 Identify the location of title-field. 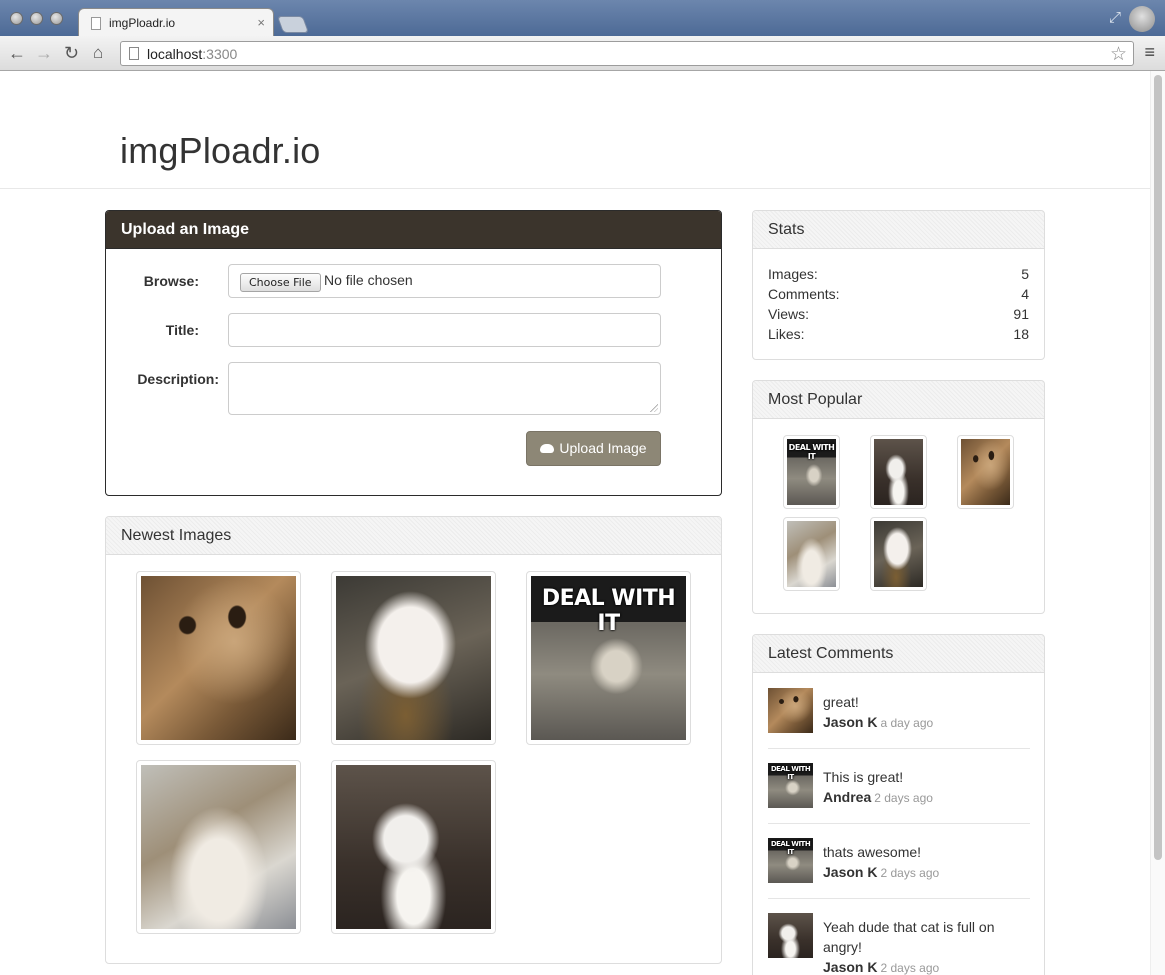
(444, 330).